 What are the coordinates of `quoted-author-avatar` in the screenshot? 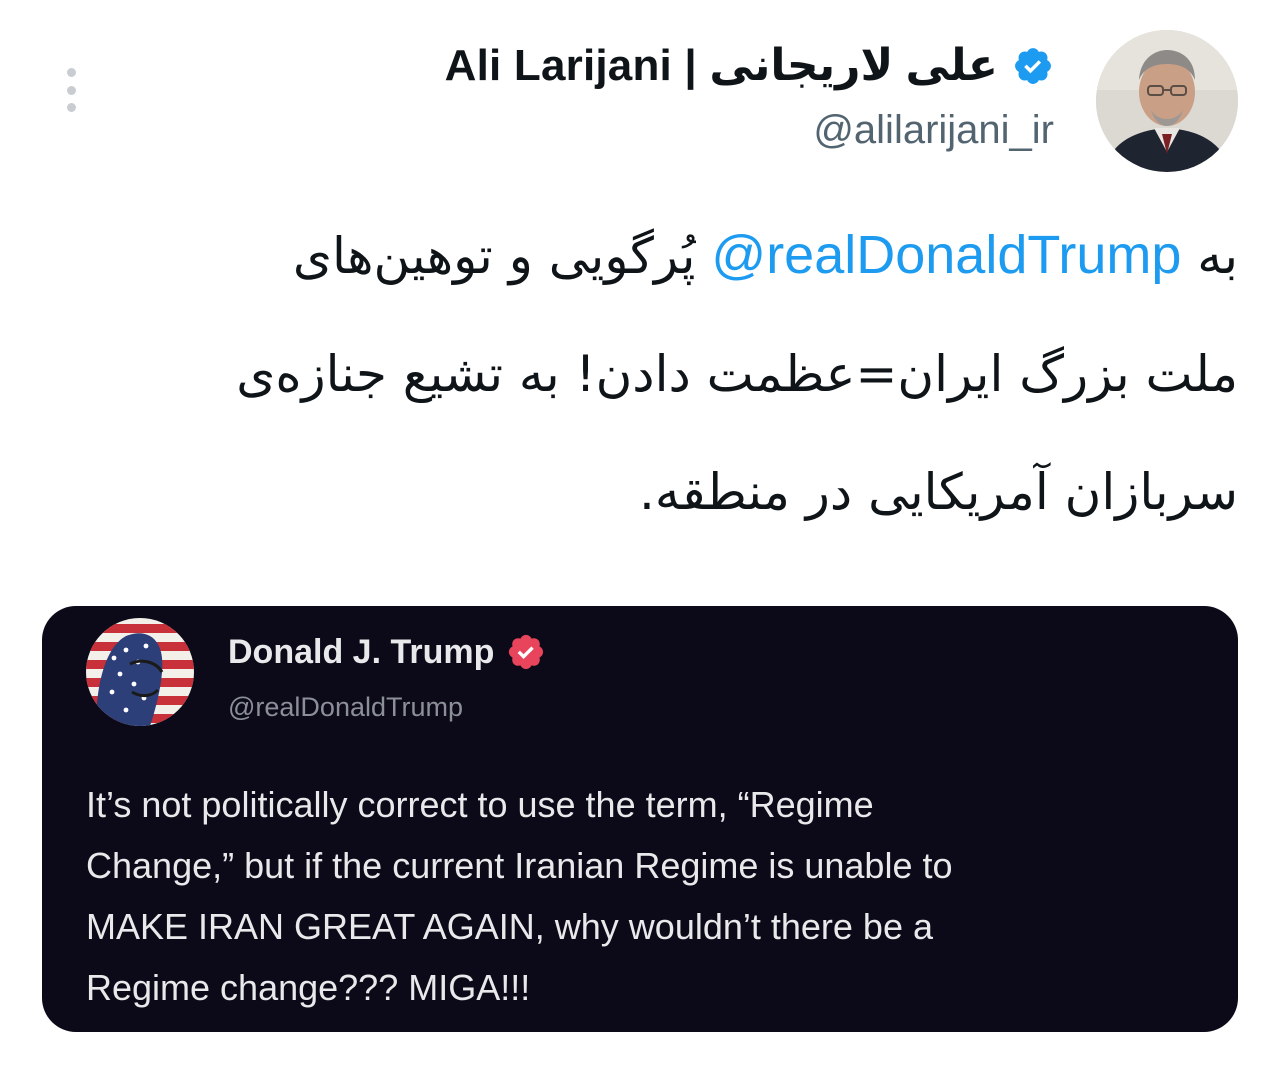 It's located at (140, 672).